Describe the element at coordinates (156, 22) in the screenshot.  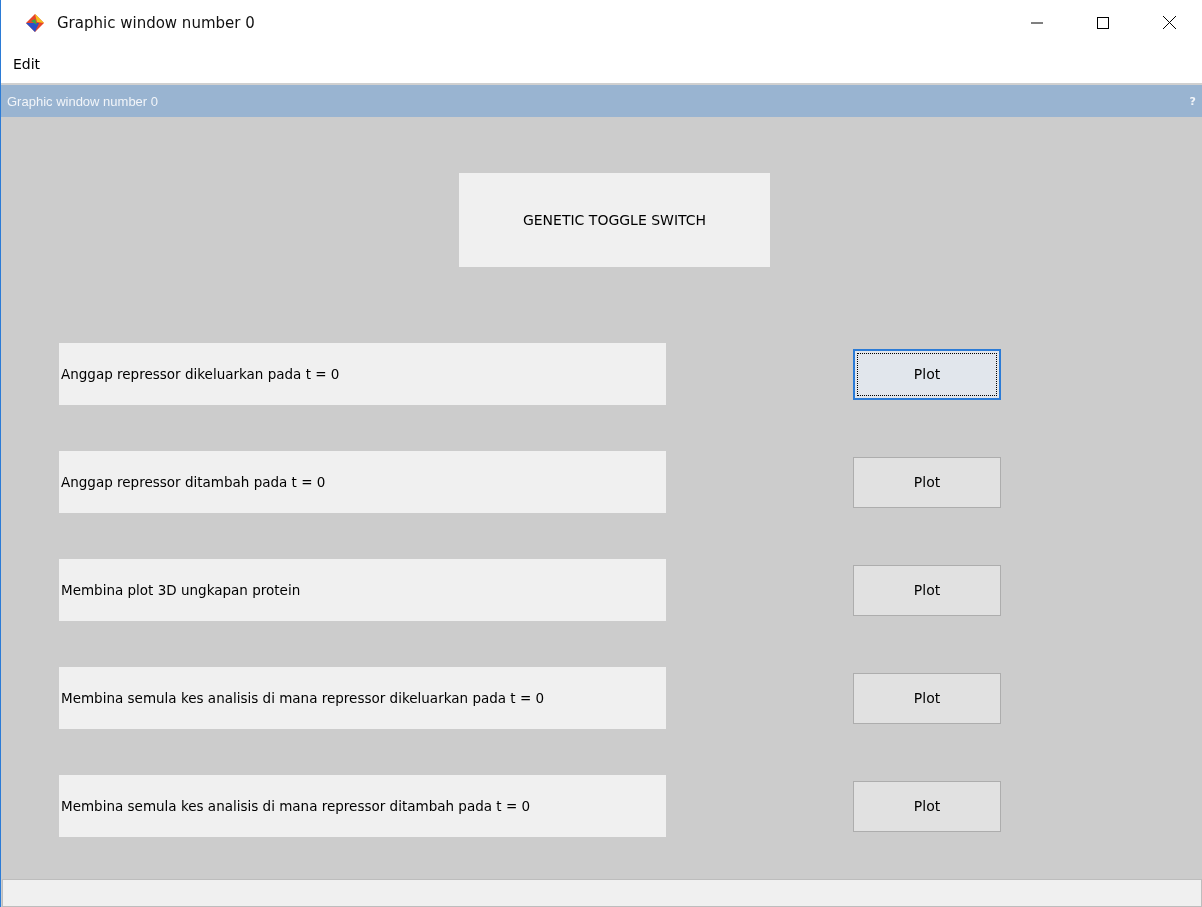
I see `window-title: Graphic window number 0` at that location.